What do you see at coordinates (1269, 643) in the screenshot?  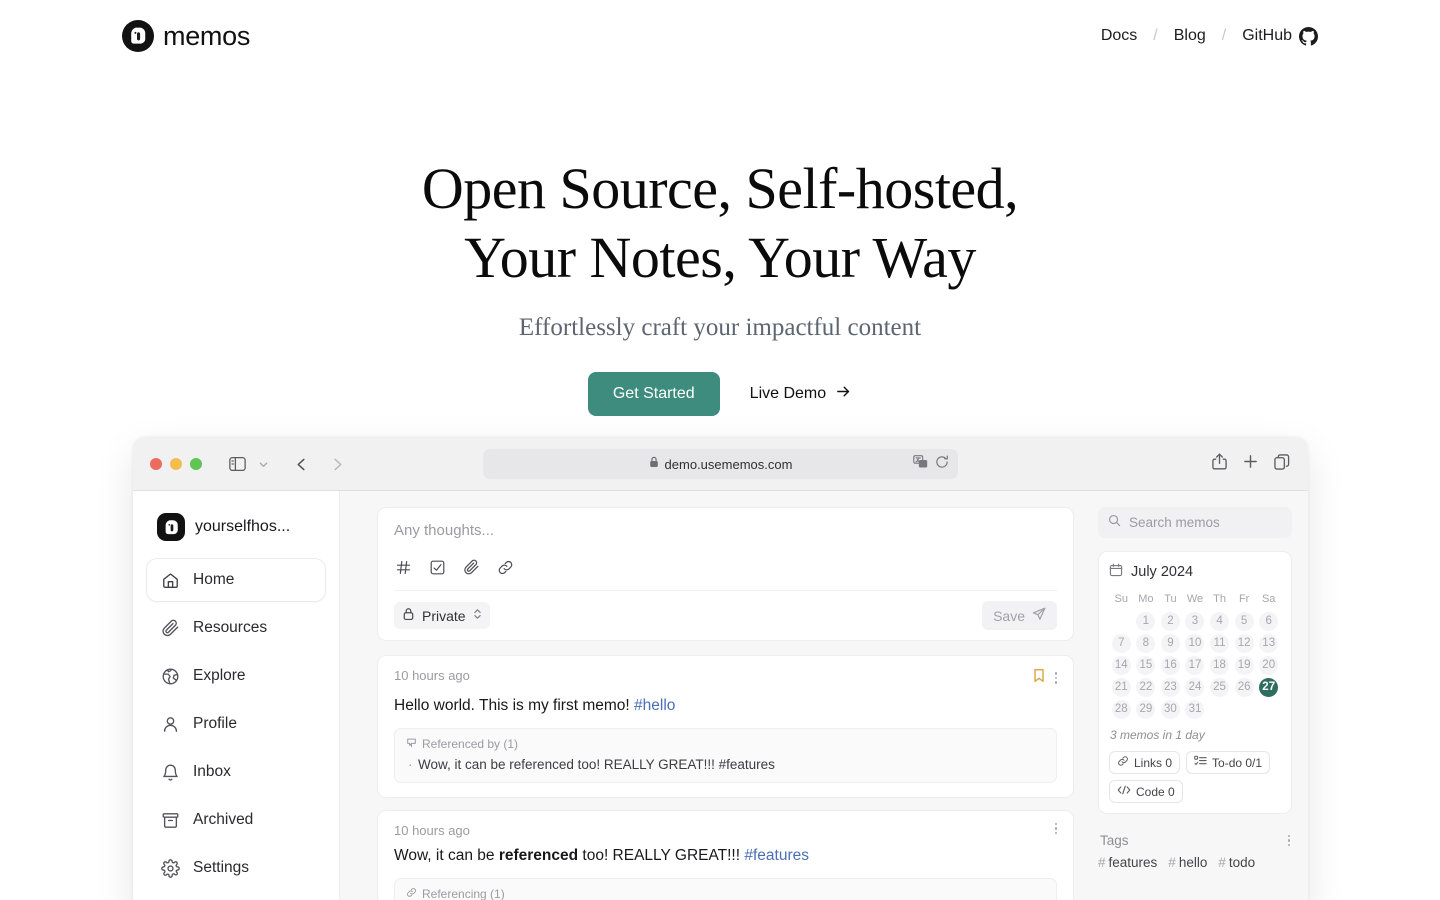 I see `calendar-day: 13` at bounding box center [1269, 643].